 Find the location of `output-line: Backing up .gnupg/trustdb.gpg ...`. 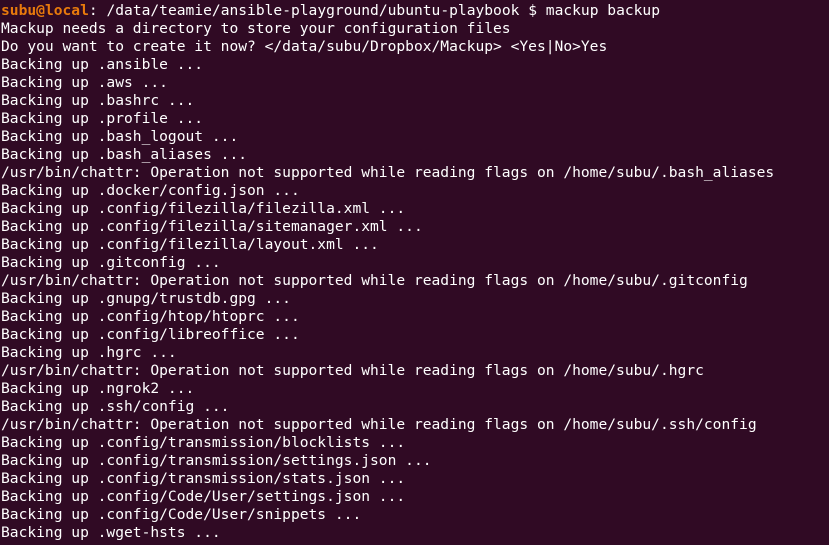

output-line: Backing up .gnupg/trustdb.gpg ... is located at coordinates (146, 298).